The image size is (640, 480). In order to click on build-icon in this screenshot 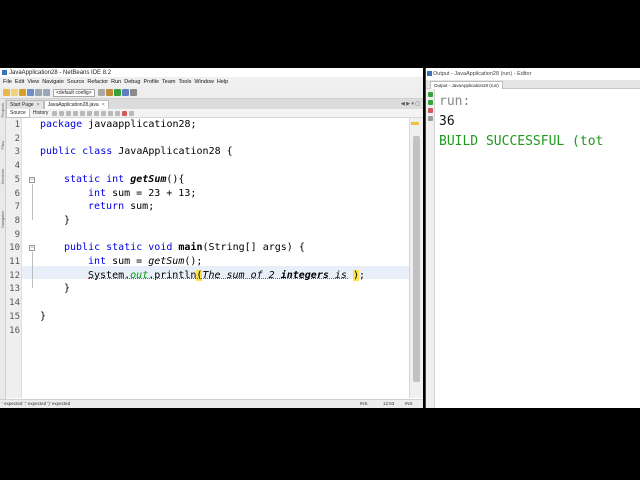, I will do `click(101, 92)`.